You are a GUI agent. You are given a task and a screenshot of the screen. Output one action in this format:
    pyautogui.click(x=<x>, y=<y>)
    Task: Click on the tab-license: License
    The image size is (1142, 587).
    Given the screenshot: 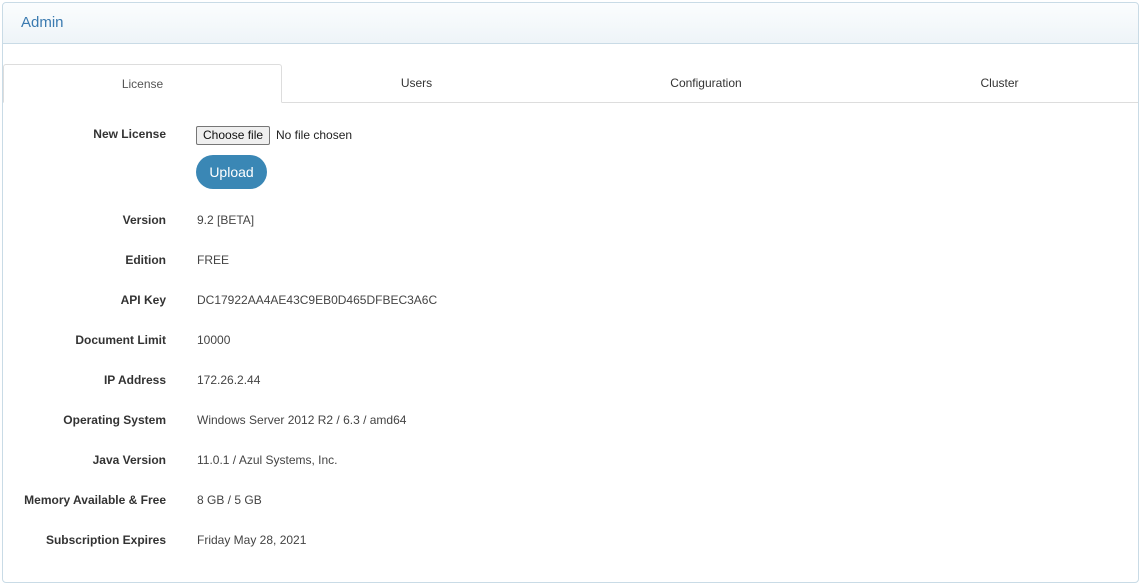 What is the action you would take?
    pyautogui.click(x=142, y=83)
    